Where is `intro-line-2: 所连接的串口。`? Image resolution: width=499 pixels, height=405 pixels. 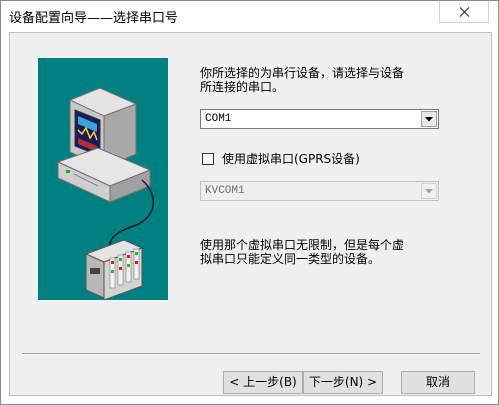
intro-line-2: 所连接的串口。 is located at coordinates (242, 87).